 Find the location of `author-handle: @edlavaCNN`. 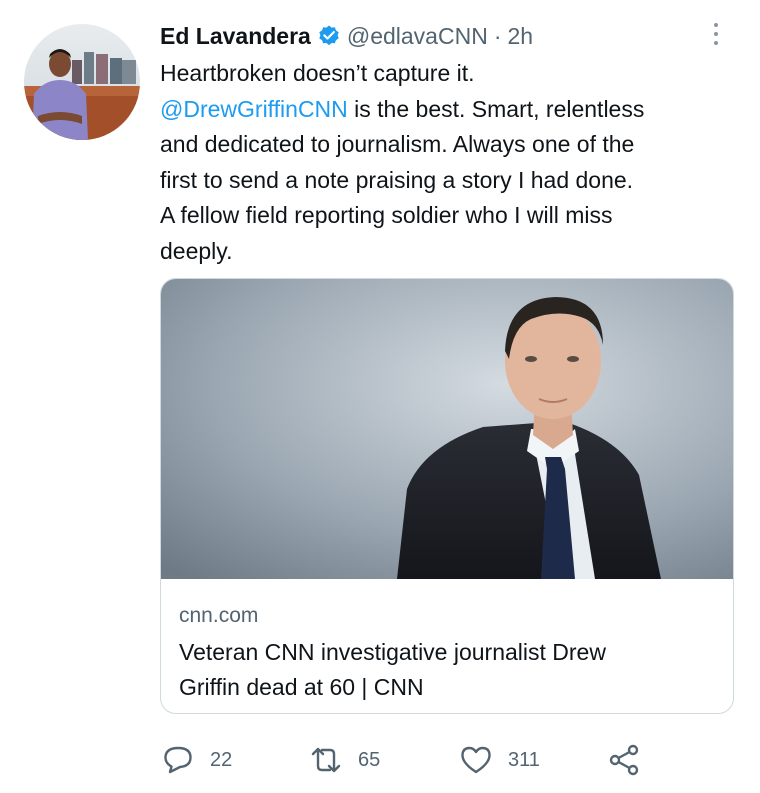

author-handle: @edlavaCNN is located at coordinates (417, 36).